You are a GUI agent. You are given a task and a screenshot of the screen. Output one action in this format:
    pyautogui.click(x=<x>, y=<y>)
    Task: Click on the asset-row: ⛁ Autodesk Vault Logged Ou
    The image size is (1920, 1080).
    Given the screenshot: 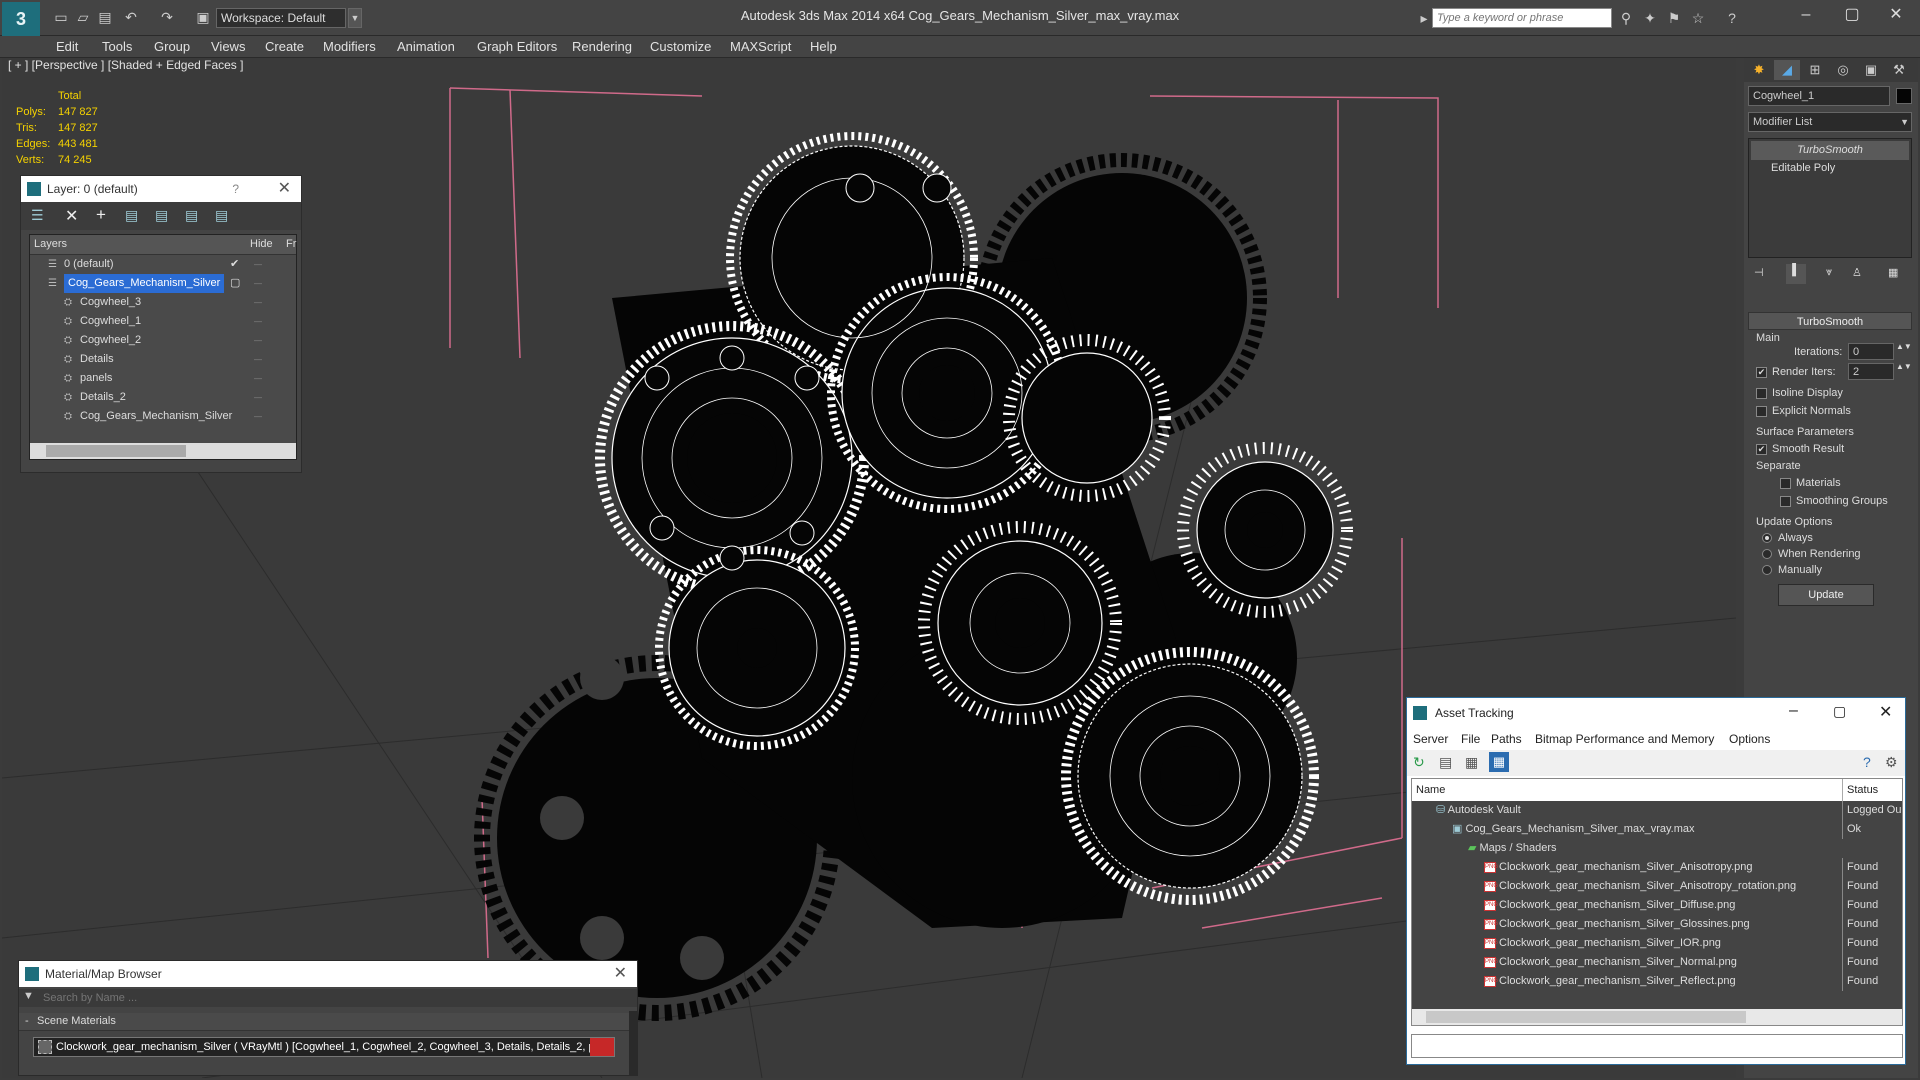 What is the action you would take?
    pyautogui.click(x=1657, y=810)
    